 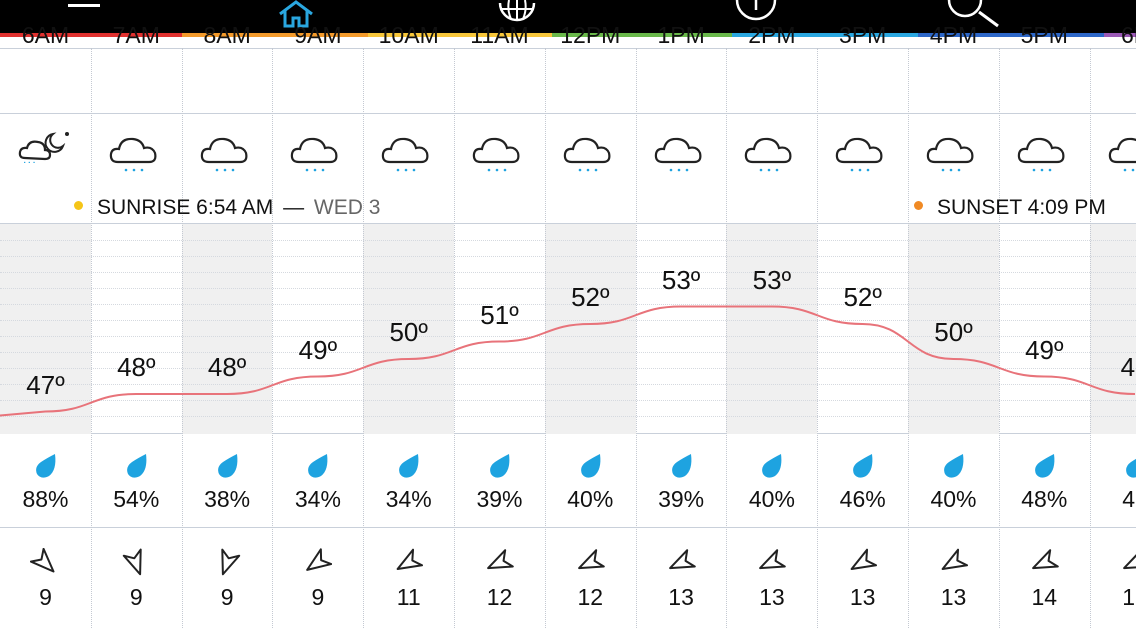 I want to click on sunrise-label: SUNRISE 6:54 AM — WED 3, so click(x=238, y=208).